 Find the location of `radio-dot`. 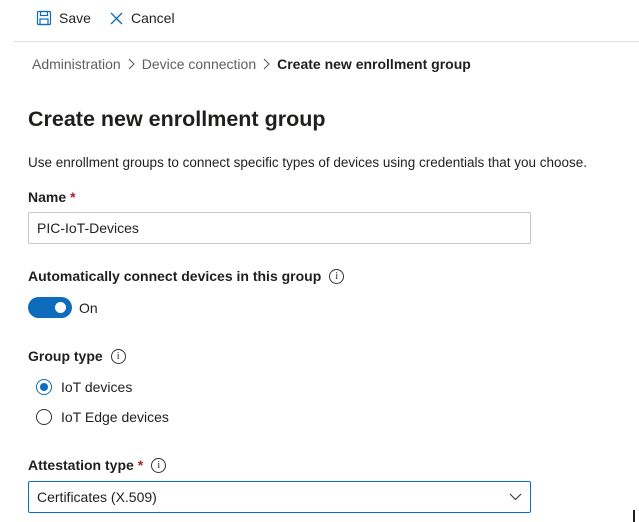

radio-dot is located at coordinates (44, 387).